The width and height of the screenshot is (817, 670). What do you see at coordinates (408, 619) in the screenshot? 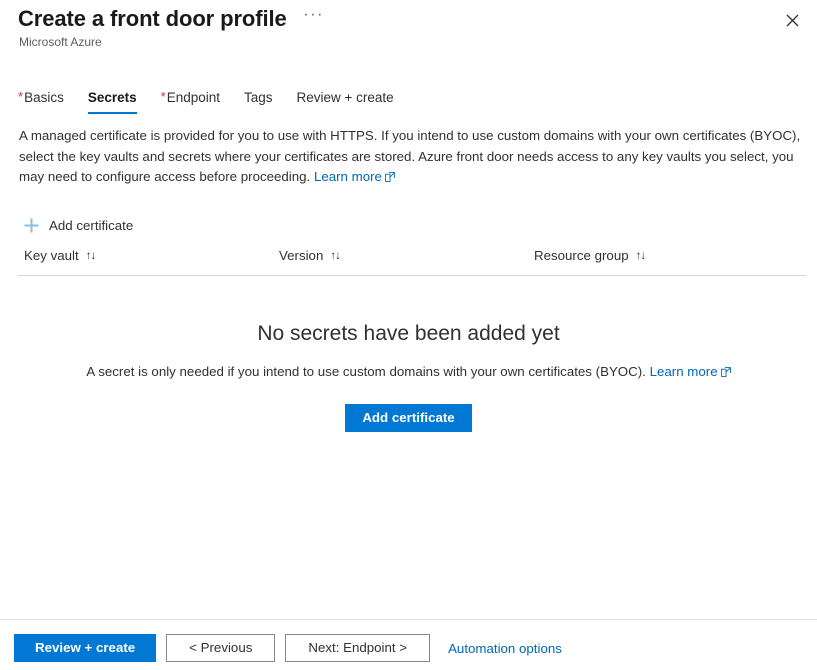
I see `footer-divider` at bounding box center [408, 619].